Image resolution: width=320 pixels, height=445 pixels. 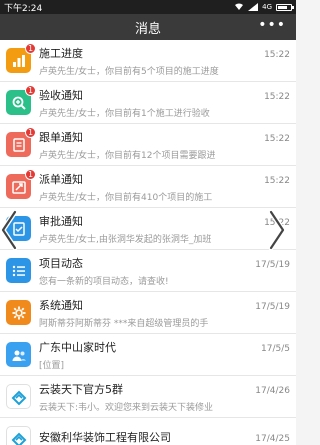 I want to click on row-title: 审批通知, so click(x=61, y=221).